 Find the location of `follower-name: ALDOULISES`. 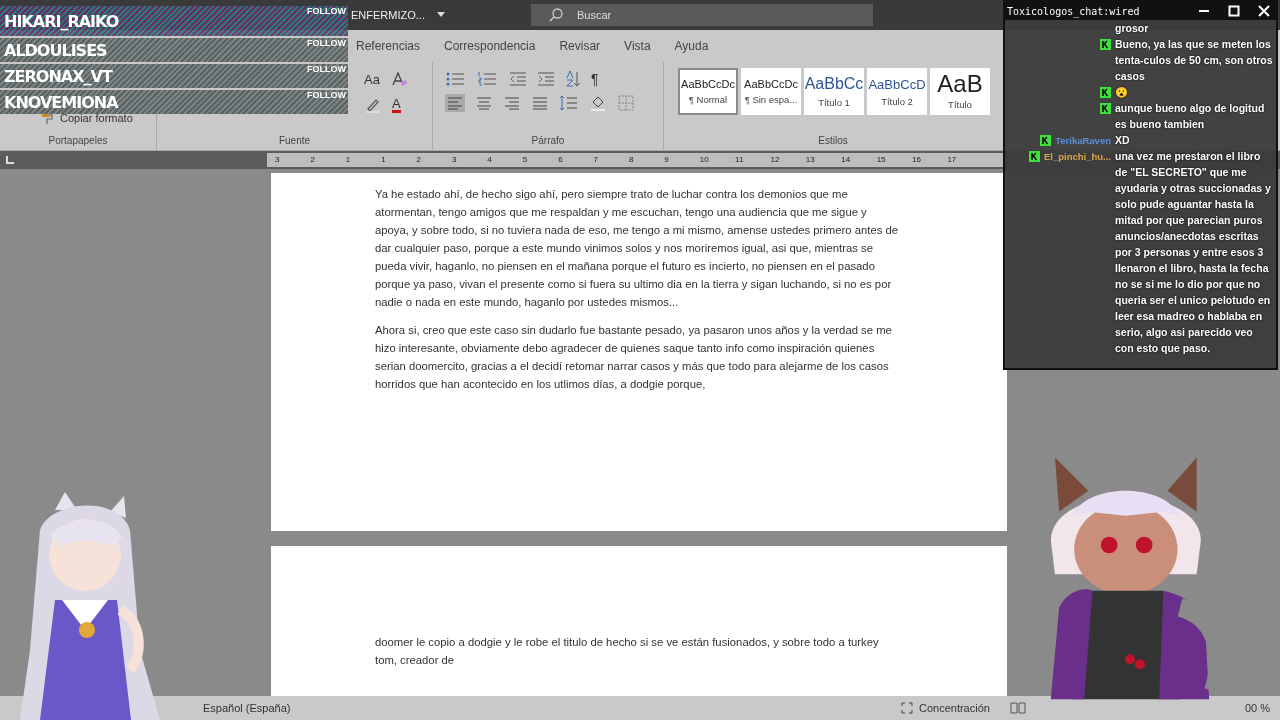

follower-name: ALDOULISES is located at coordinates (55, 50).